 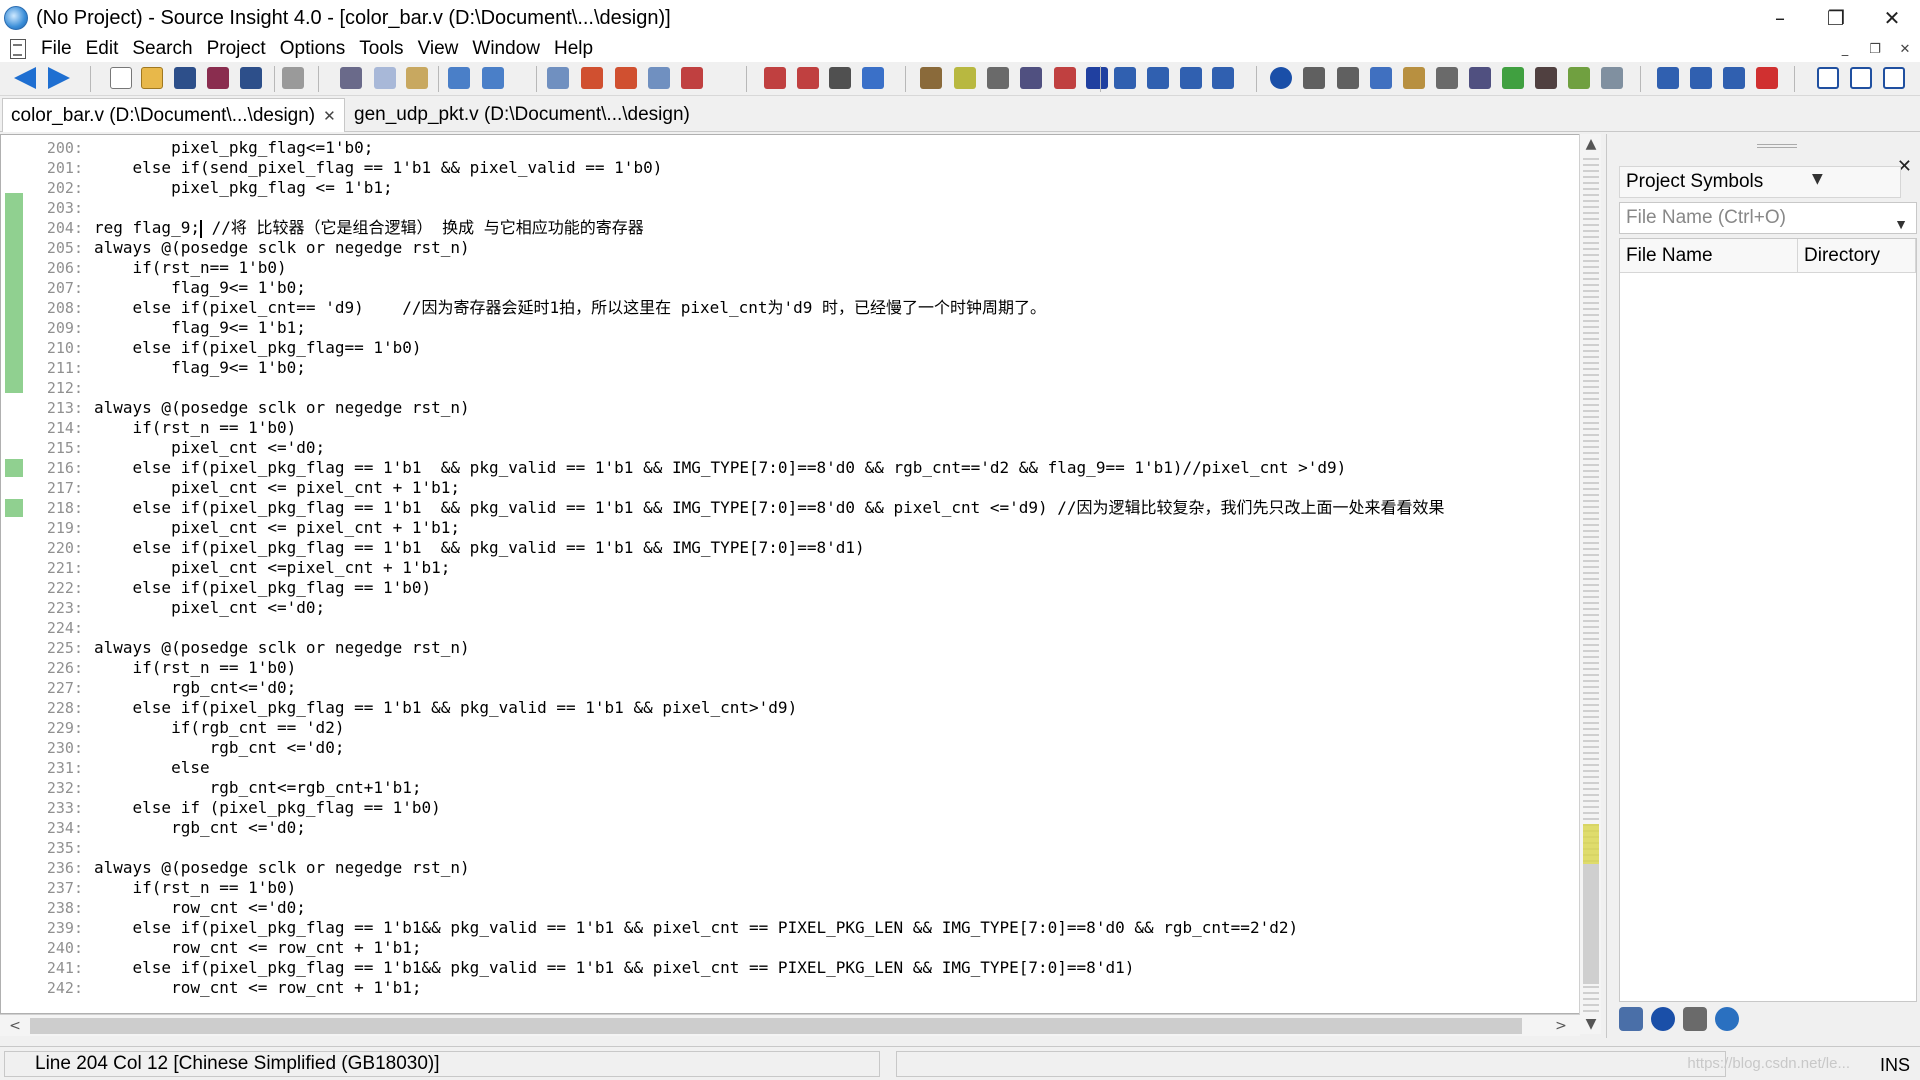 What do you see at coordinates (1591, 924) in the screenshot?
I see `scroll-thumb` at bounding box center [1591, 924].